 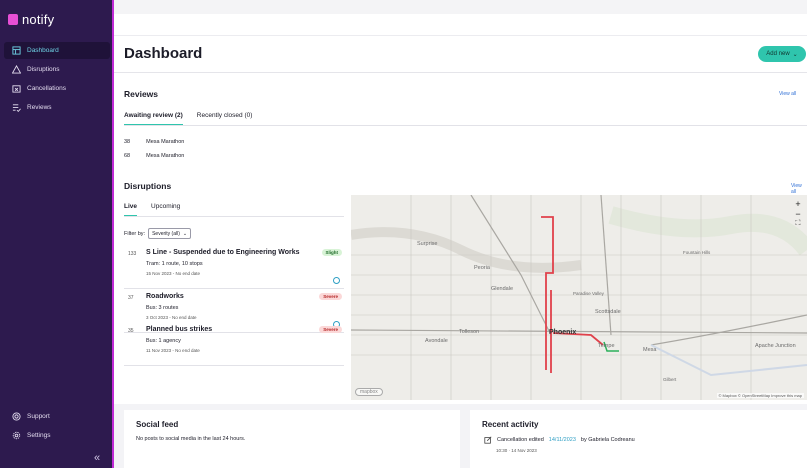 I want to click on severity-select-value: Severity (all), so click(x=166, y=233).